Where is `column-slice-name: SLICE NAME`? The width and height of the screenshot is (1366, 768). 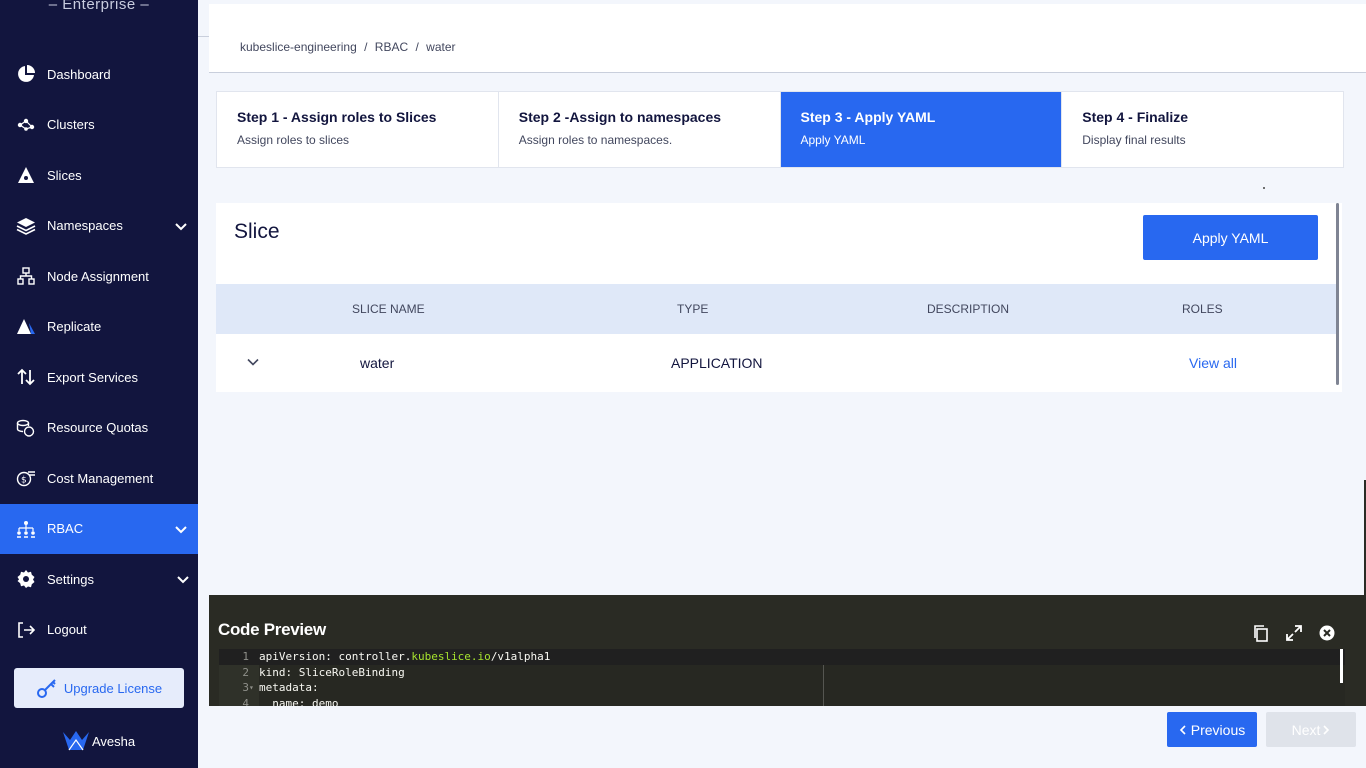
column-slice-name: SLICE NAME is located at coordinates (388, 309).